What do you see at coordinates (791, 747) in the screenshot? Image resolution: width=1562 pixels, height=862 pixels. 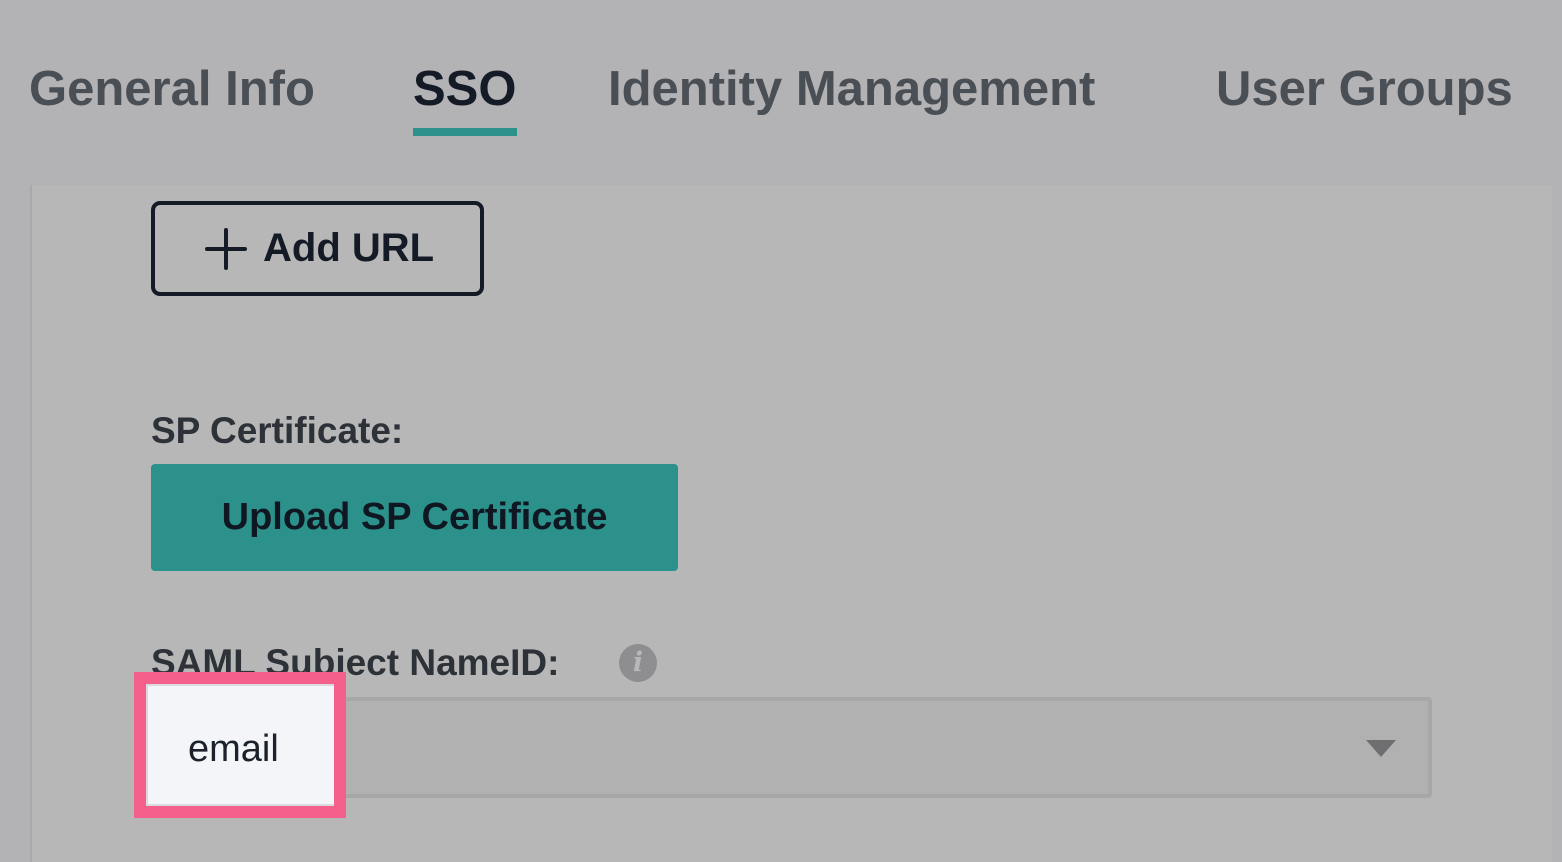 I see `saml-subject-nameid-select` at bounding box center [791, 747].